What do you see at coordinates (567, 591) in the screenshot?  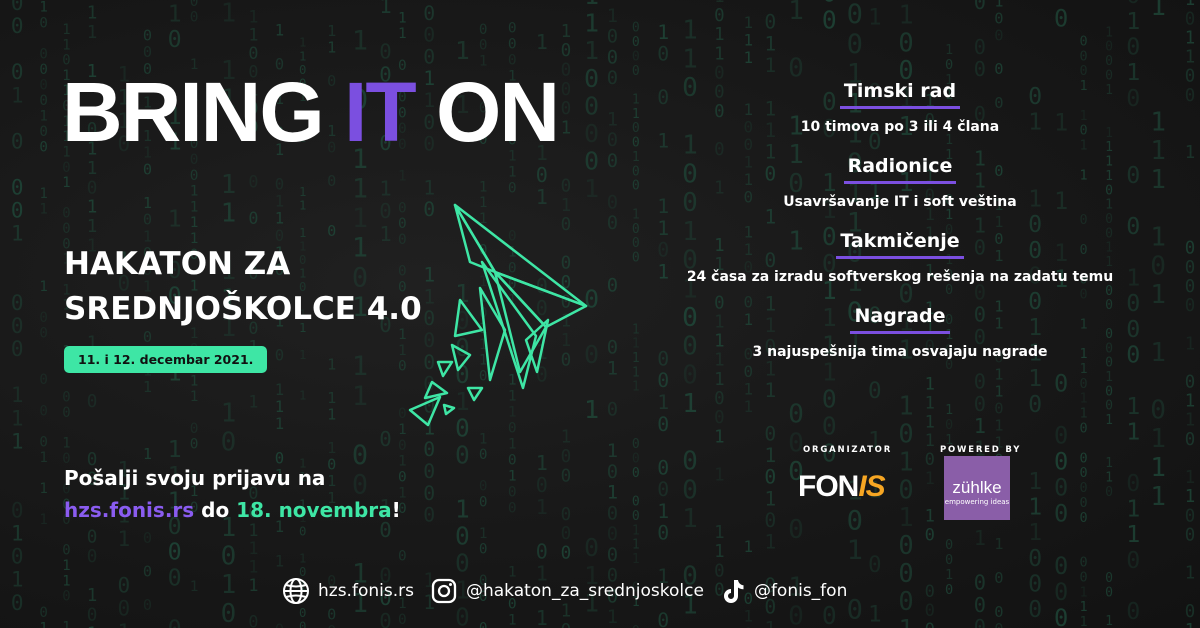 I see `instagram-link: @hakaton_za_srednjoskolce` at bounding box center [567, 591].